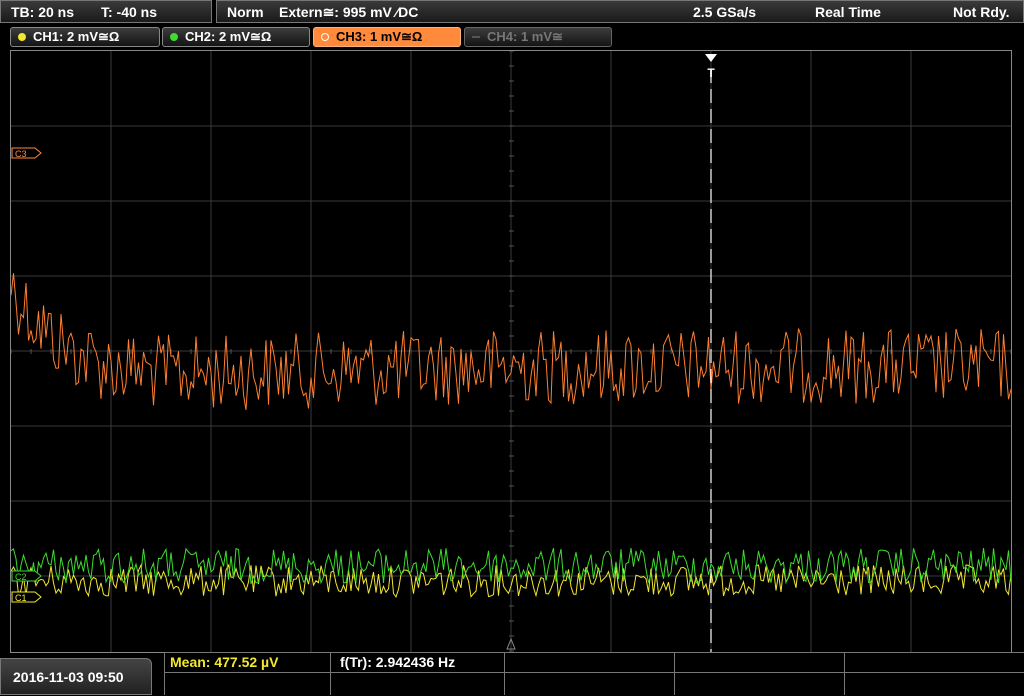  I want to click on ch3-offset-marker: C3, so click(26, 153).